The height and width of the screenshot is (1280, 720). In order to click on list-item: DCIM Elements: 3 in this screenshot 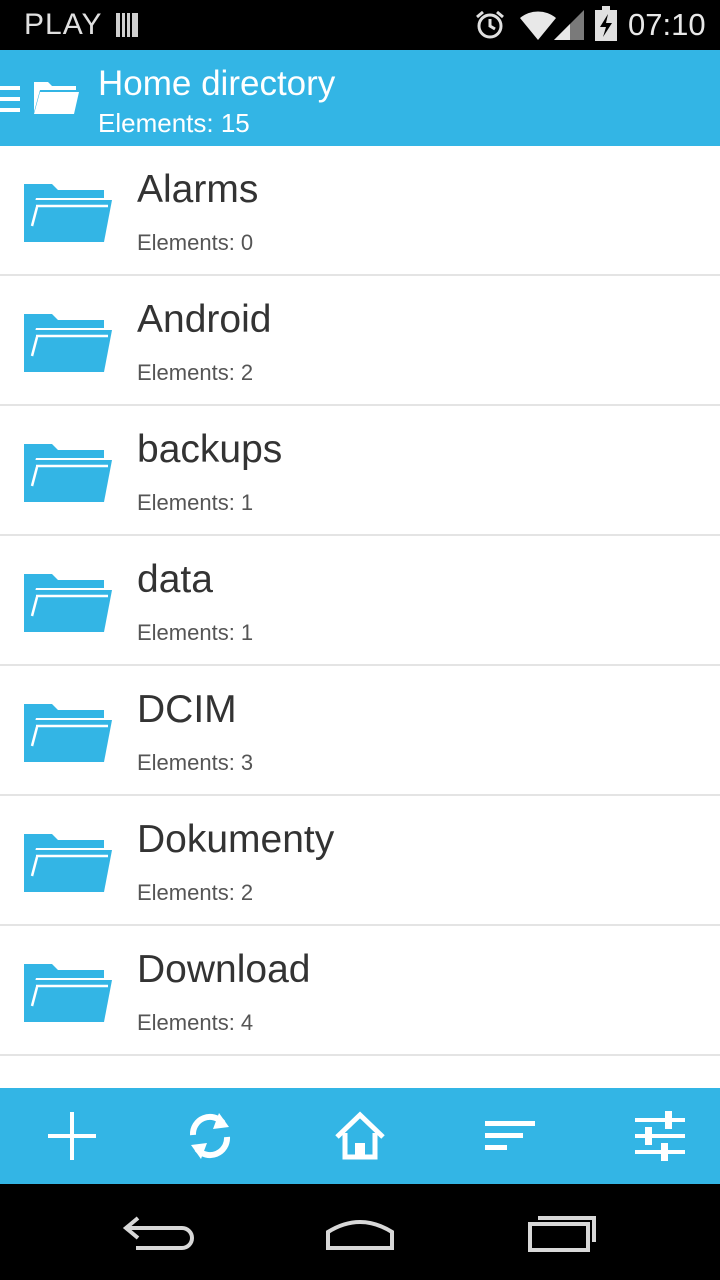, I will do `click(360, 731)`.